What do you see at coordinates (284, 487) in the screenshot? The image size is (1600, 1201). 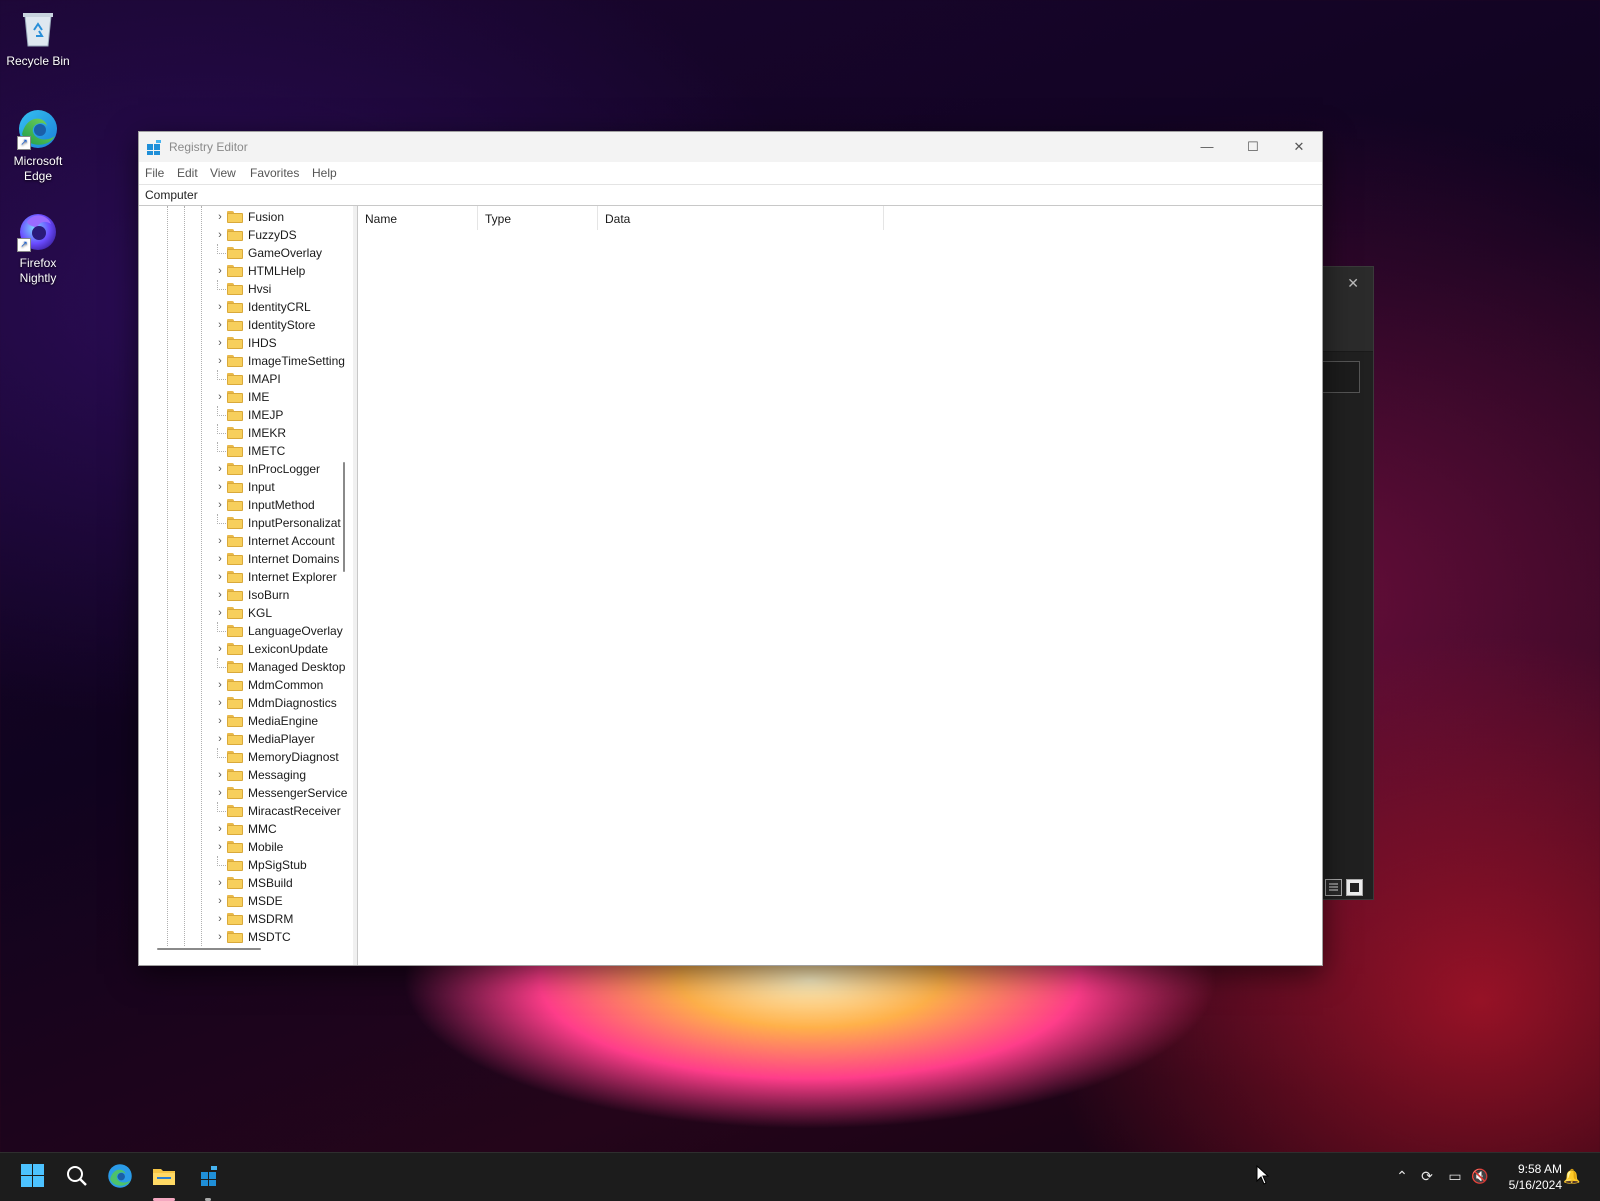 I see `tree-node: › Input` at bounding box center [284, 487].